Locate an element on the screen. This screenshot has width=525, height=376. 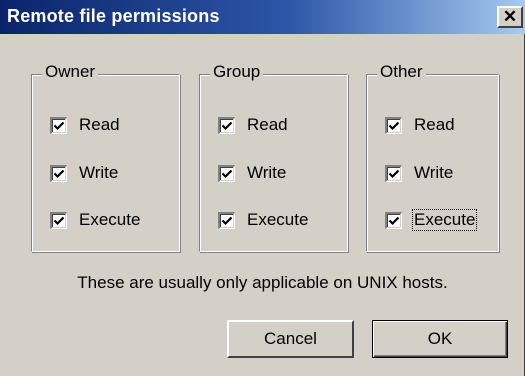
window-title: Remote file permissions is located at coordinates (113, 16).